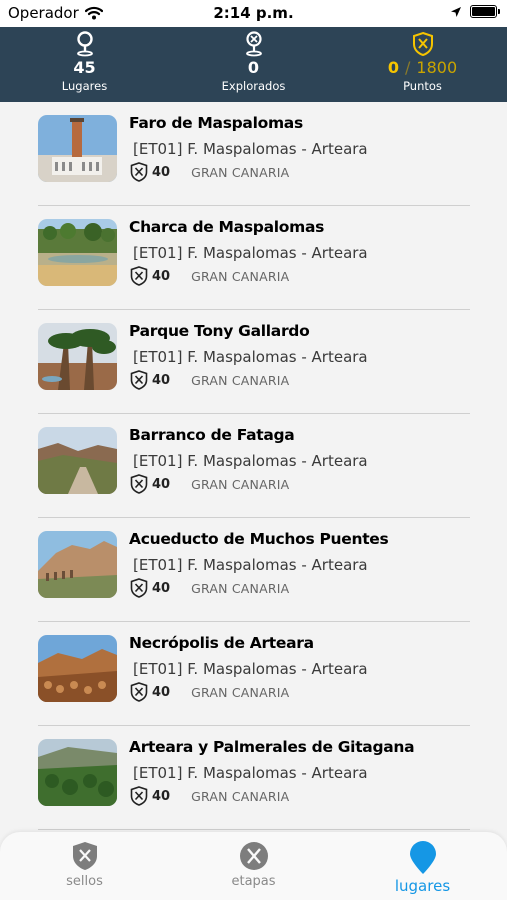 This screenshot has height=900, width=507. Describe the element at coordinates (227, 227) in the screenshot. I see `place-title: Charca de Maspalomas` at that location.